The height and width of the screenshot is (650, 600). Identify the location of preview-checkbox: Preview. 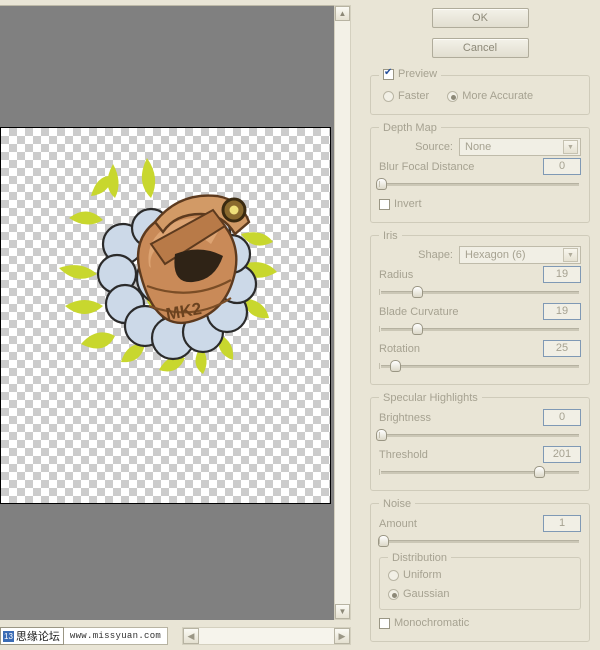
(410, 75).